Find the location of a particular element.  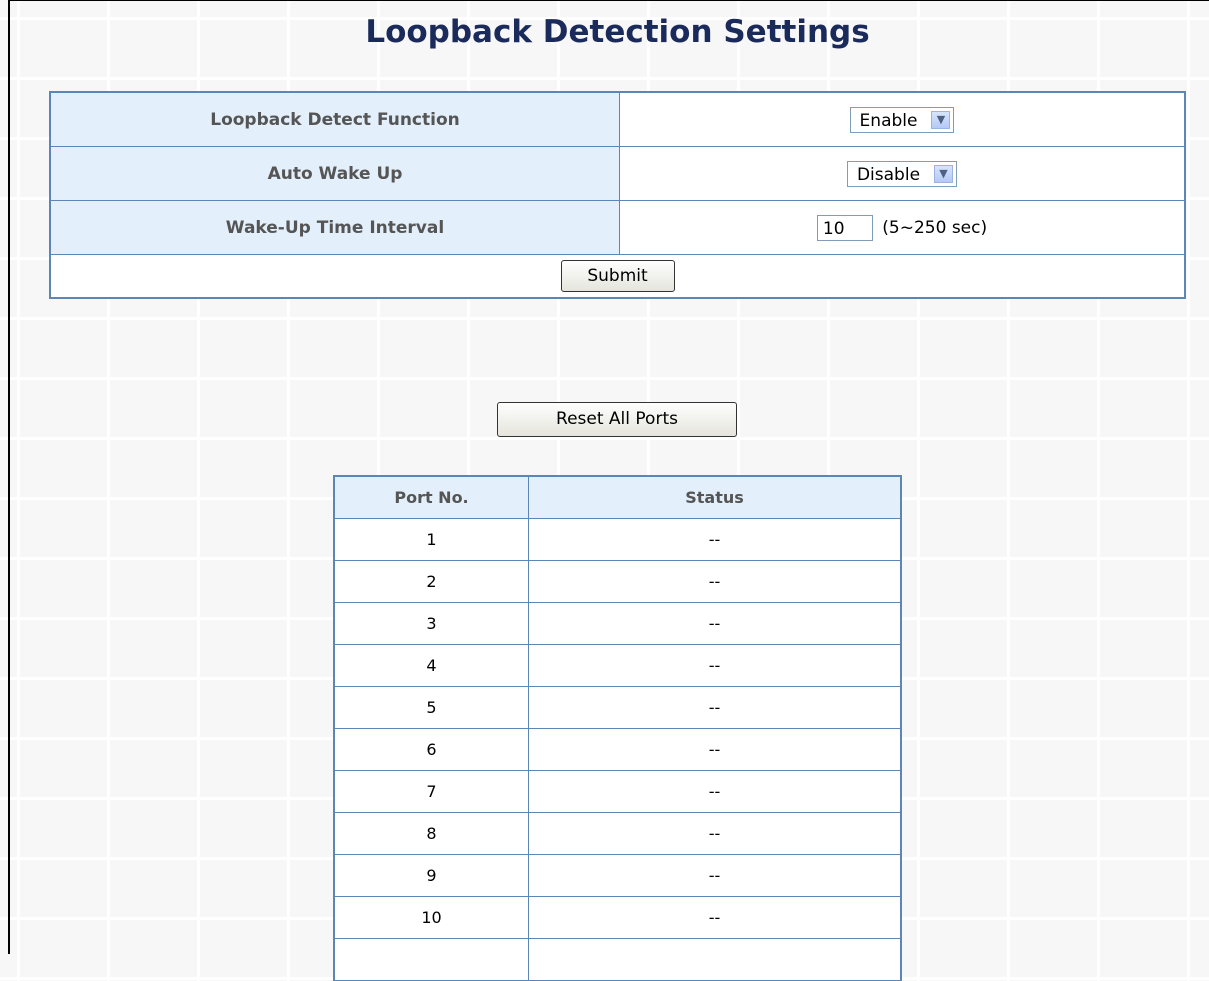

loopback-detect-select: Enable ▼ is located at coordinates (902, 119).